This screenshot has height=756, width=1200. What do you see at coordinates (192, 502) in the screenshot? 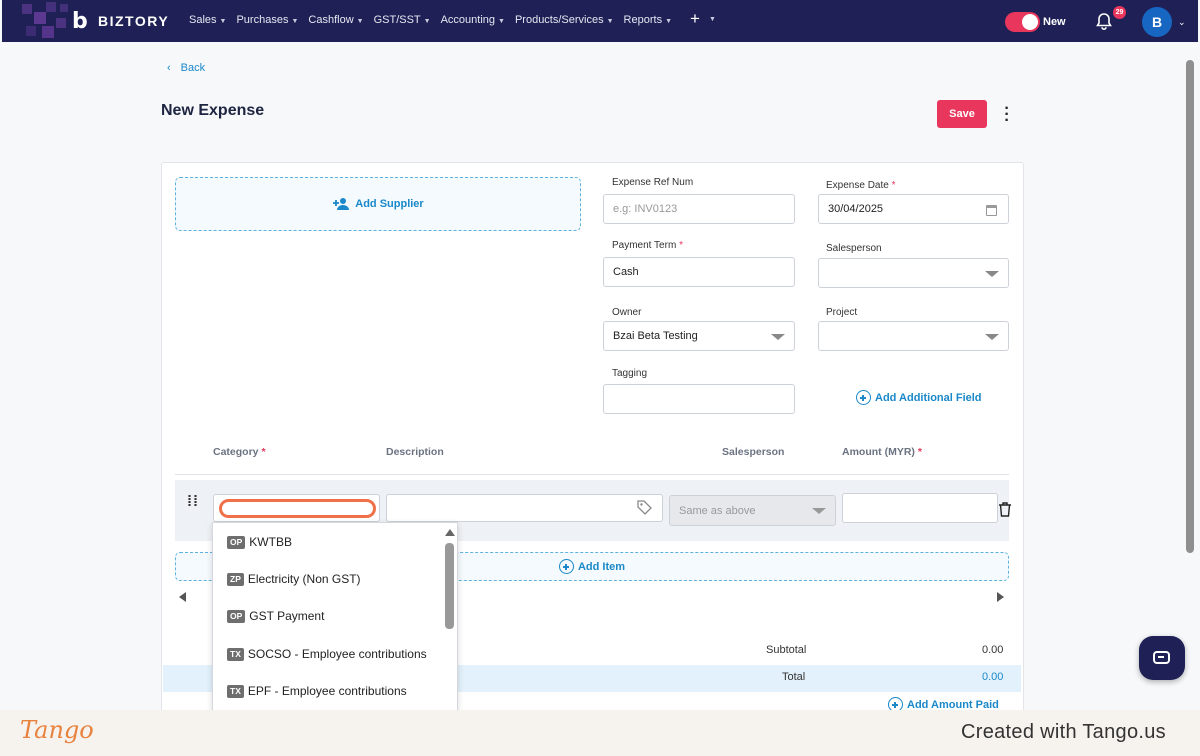
I see `drag-handle-icon: ⁞⁞` at bounding box center [192, 502].